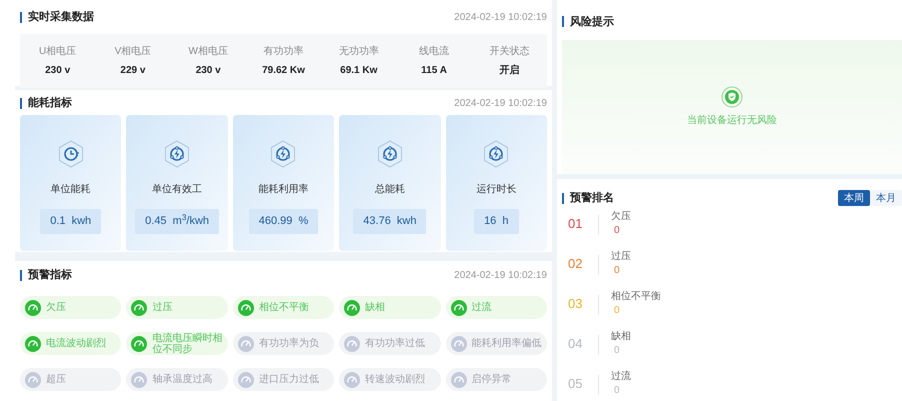 This screenshot has height=401, width=902. I want to click on warning-label: 启停异常, so click(492, 379).